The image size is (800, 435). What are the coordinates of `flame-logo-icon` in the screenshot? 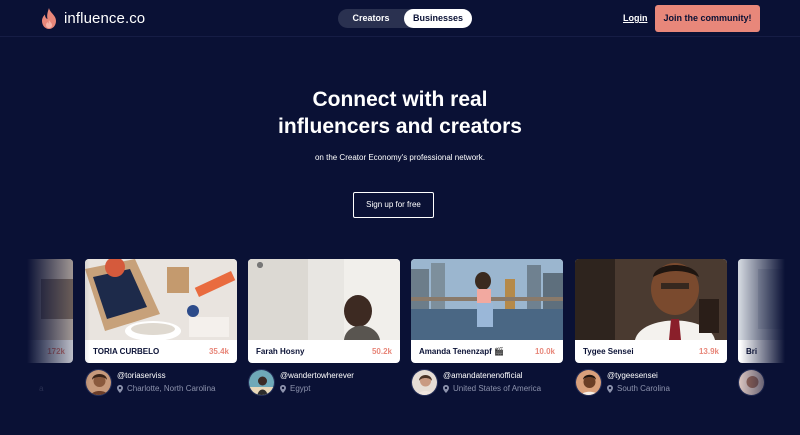 It's located at (49, 18).